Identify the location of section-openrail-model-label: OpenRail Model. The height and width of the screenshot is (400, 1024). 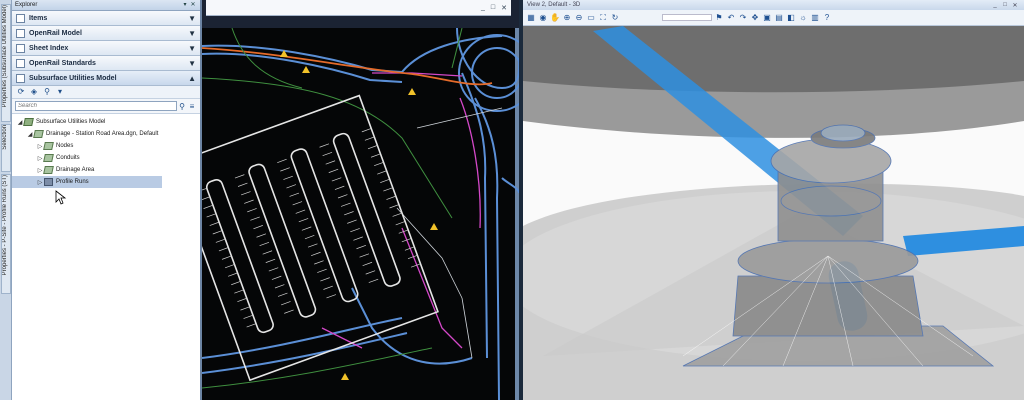
(55, 33).